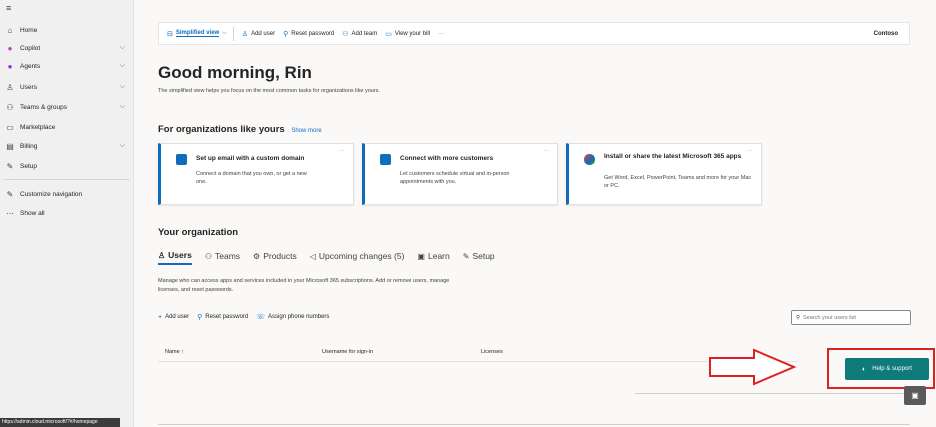  Describe the element at coordinates (753, 367) in the screenshot. I see `annotation-arrow` at that location.